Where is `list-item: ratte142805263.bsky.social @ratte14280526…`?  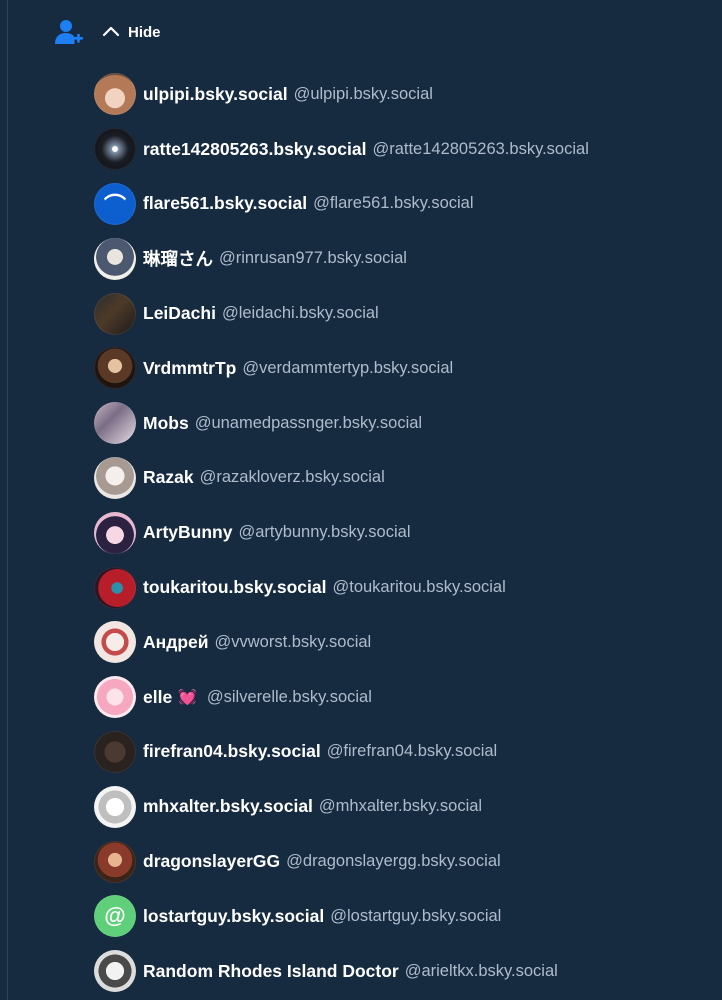
list-item: ratte142805263.bsky.social @ratte14280526… is located at coordinates (404, 149).